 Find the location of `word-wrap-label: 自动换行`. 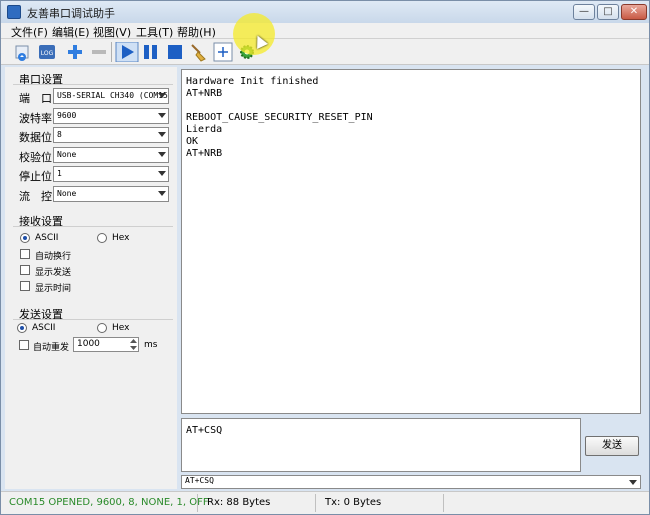

word-wrap-label: 自动换行 is located at coordinates (53, 257).